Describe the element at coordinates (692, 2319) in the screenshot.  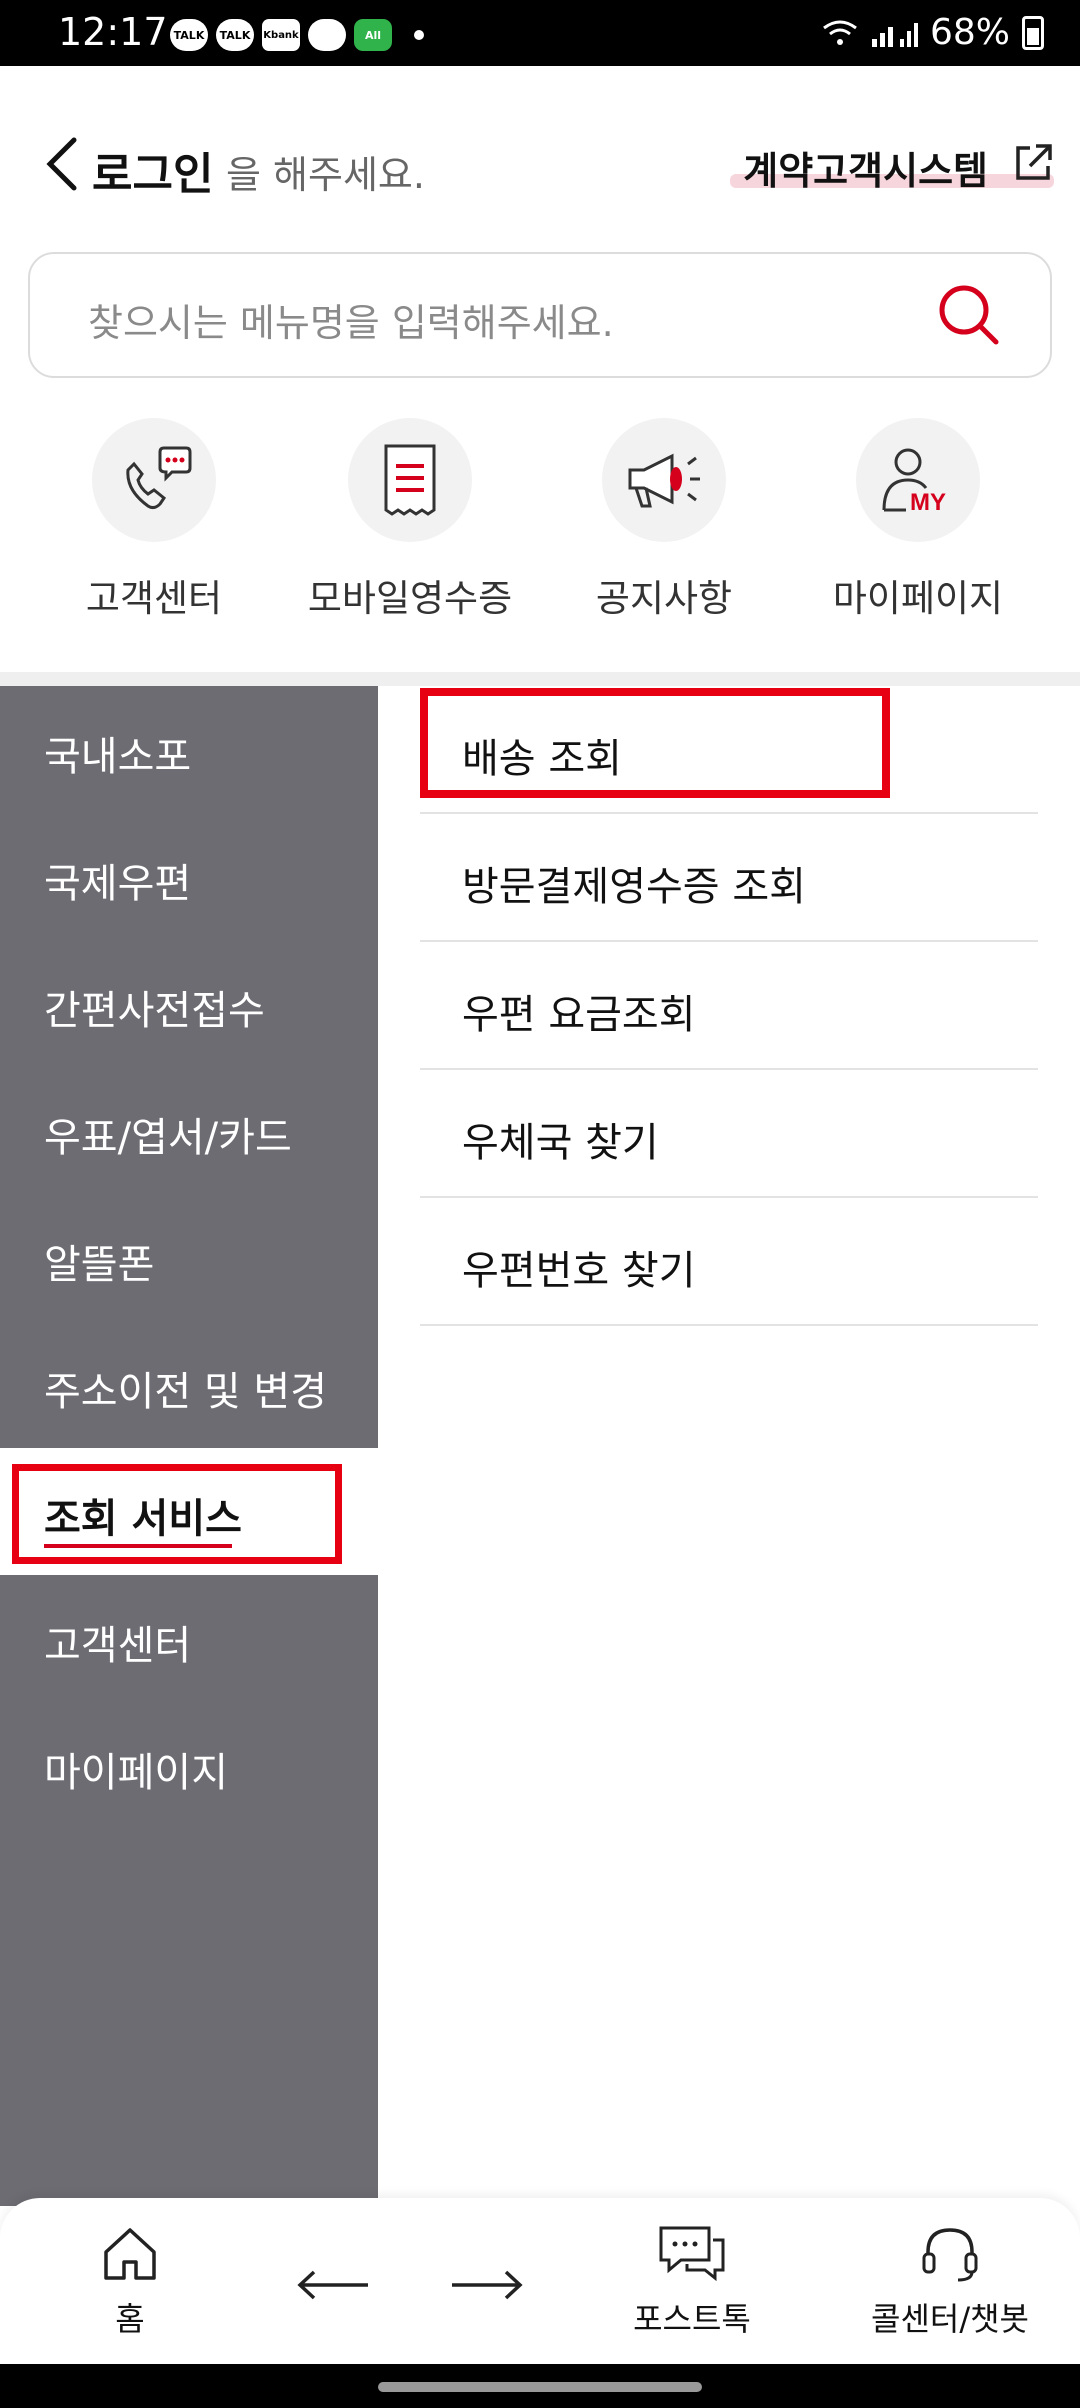
I see `posttalk-label: 포스트톡` at that location.